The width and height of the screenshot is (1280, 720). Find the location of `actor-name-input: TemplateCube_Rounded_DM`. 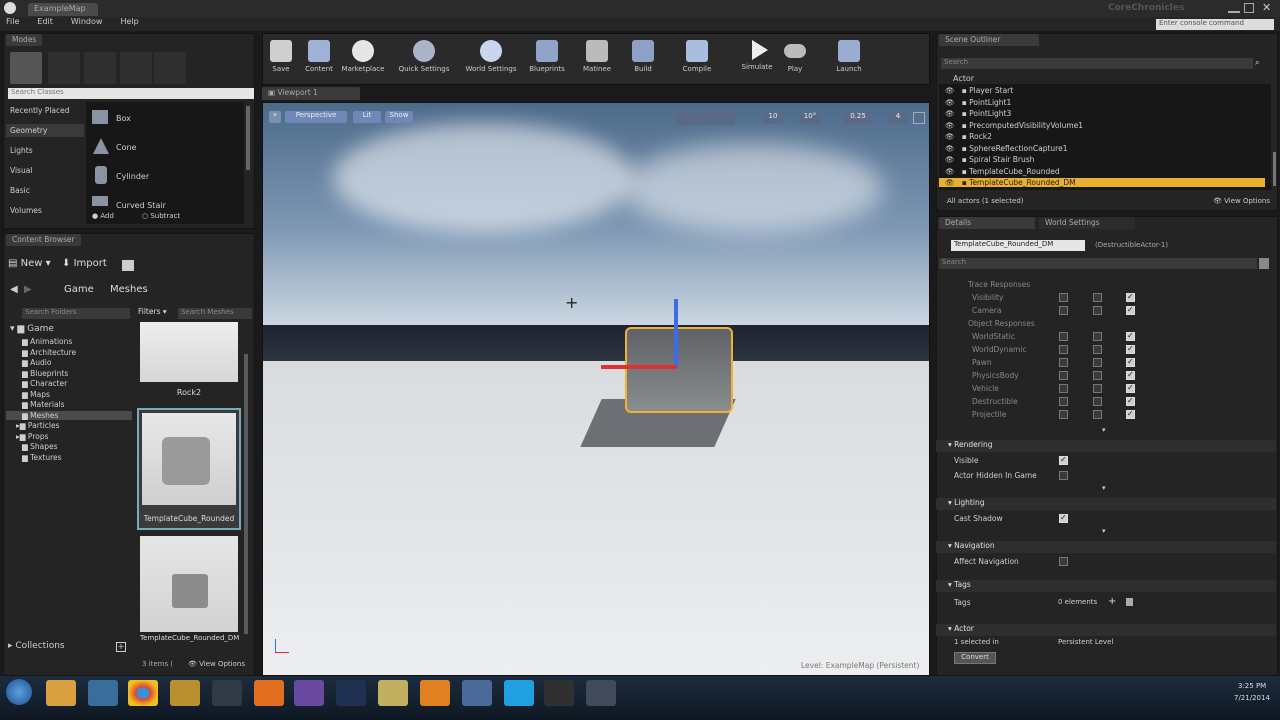

actor-name-input: TemplateCube_Rounded_DM is located at coordinates (1018, 245).